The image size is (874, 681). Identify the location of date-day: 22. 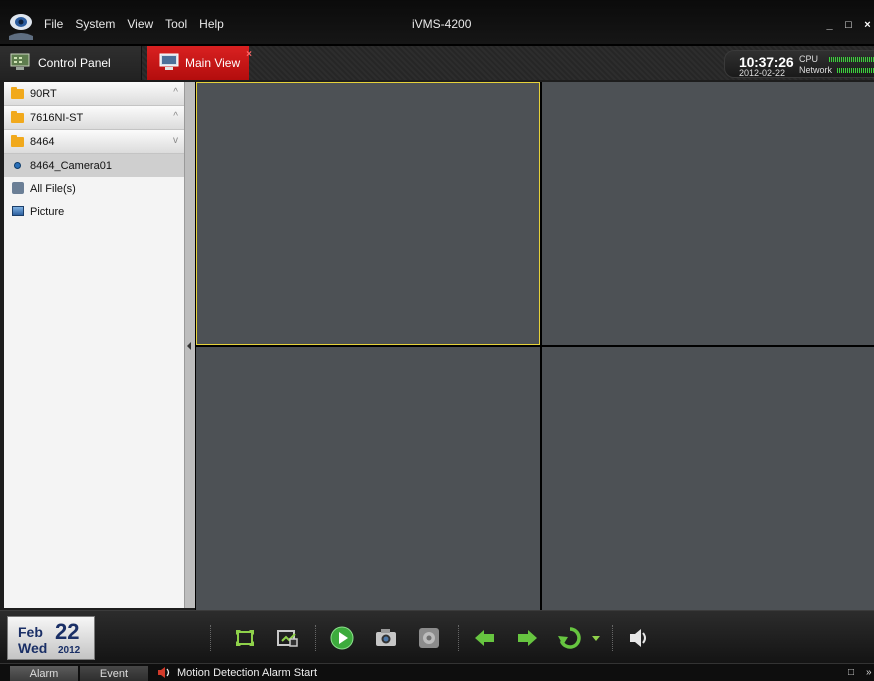
(67, 631).